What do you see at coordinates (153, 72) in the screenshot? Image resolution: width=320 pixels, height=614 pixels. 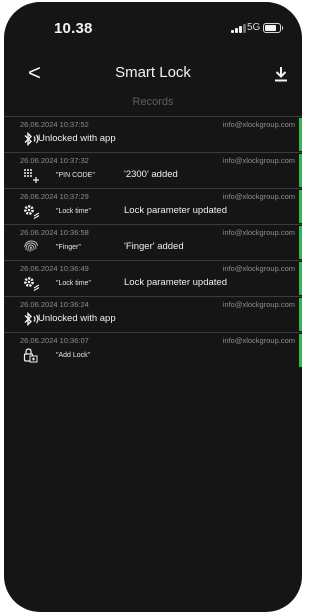 I see `page-title: Smart Lock` at bounding box center [153, 72].